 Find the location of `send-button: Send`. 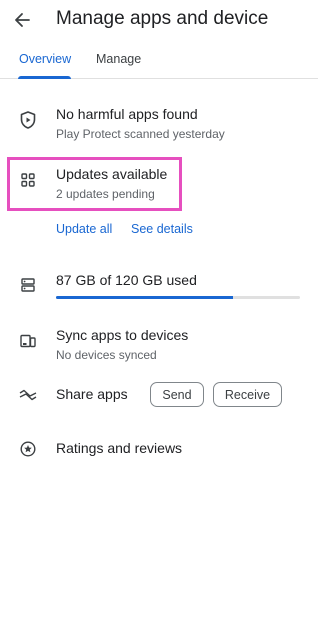

send-button: Send is located at coordinates (177, 394).